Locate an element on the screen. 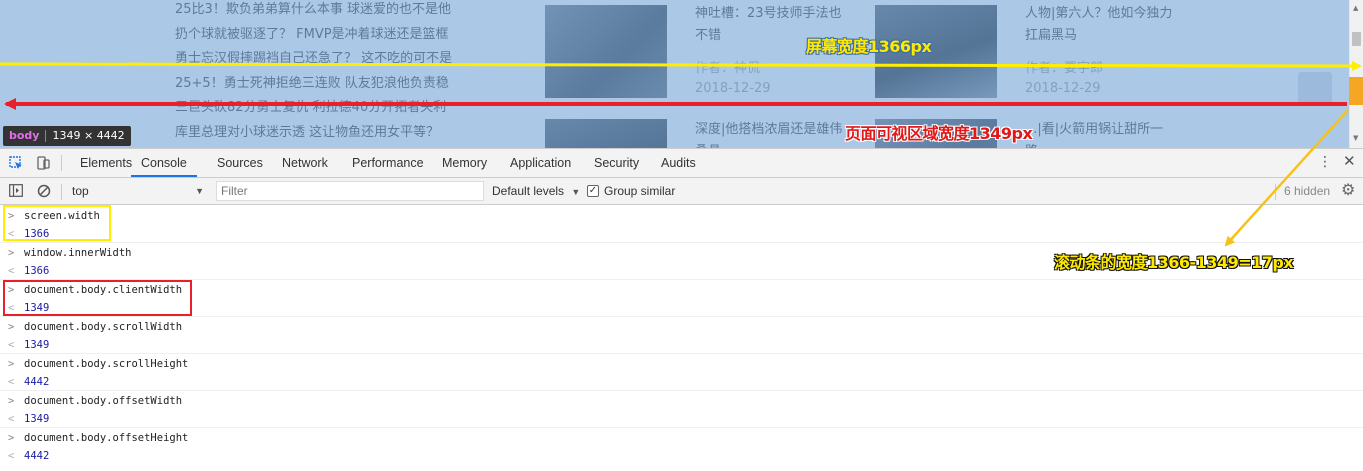 The image size is (1363, 471). scrollbar-width-label: 滚动条的宽度1366-1349=17px is located at coordinates (1174, 262).